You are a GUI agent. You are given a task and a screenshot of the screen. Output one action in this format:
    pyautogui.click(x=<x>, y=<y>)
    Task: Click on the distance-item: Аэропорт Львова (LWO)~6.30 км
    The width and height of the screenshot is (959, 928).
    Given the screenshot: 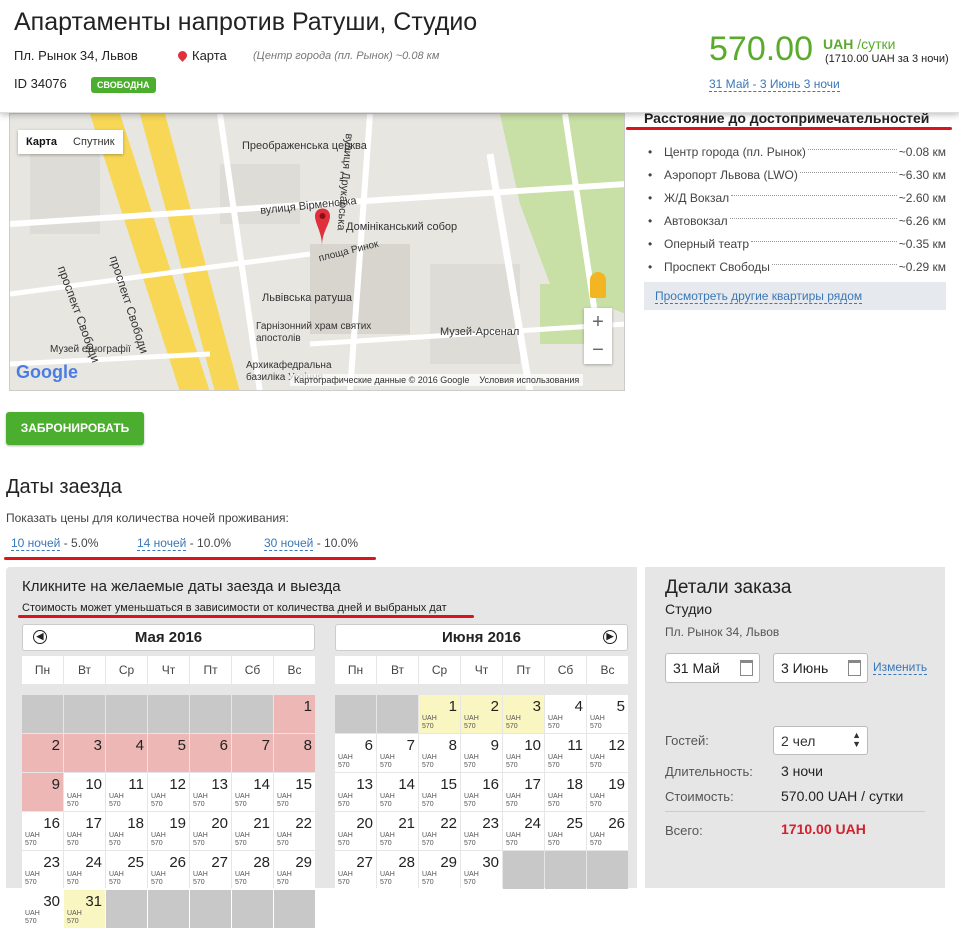 What is the action you would take?
    pyautogui.click(x=795, y=174)
    